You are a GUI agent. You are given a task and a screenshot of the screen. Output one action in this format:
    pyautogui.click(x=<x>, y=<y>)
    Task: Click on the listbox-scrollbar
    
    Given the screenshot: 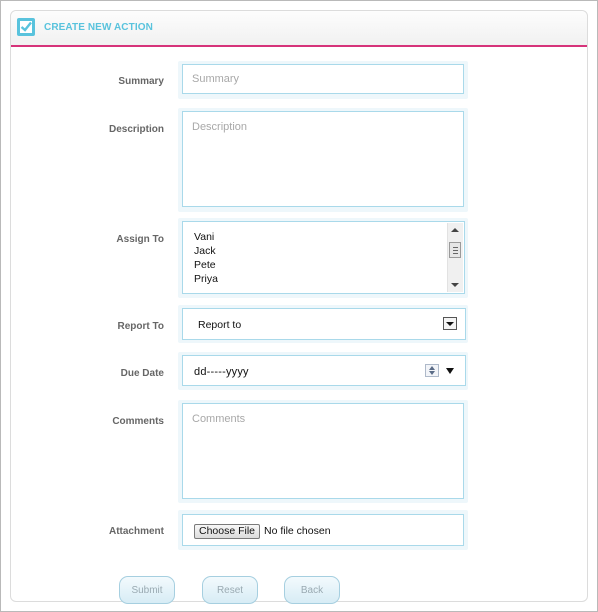 What is the action you would take?
    pyautogui.click(x=455, y=257)
    